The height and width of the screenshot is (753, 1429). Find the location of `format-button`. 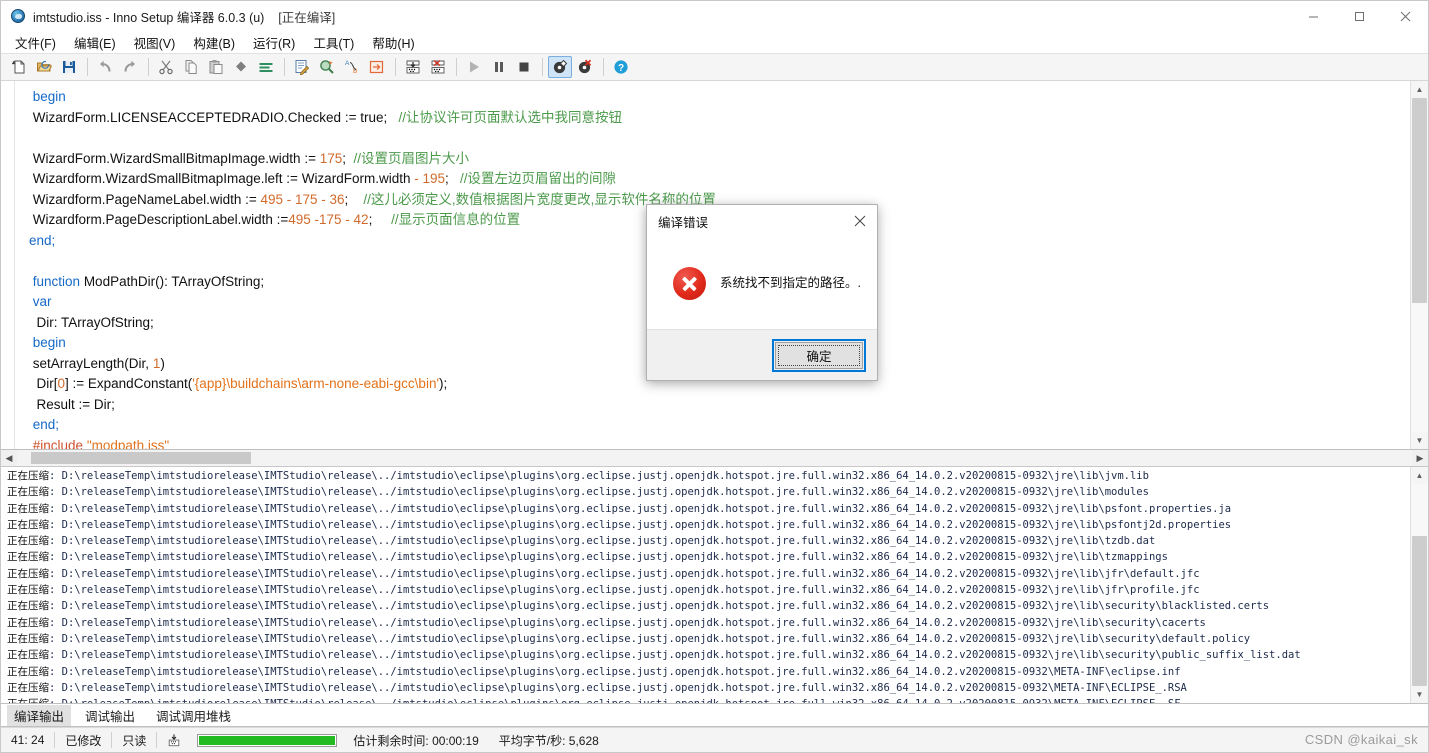

format-button is located at coordinates (266, 67).